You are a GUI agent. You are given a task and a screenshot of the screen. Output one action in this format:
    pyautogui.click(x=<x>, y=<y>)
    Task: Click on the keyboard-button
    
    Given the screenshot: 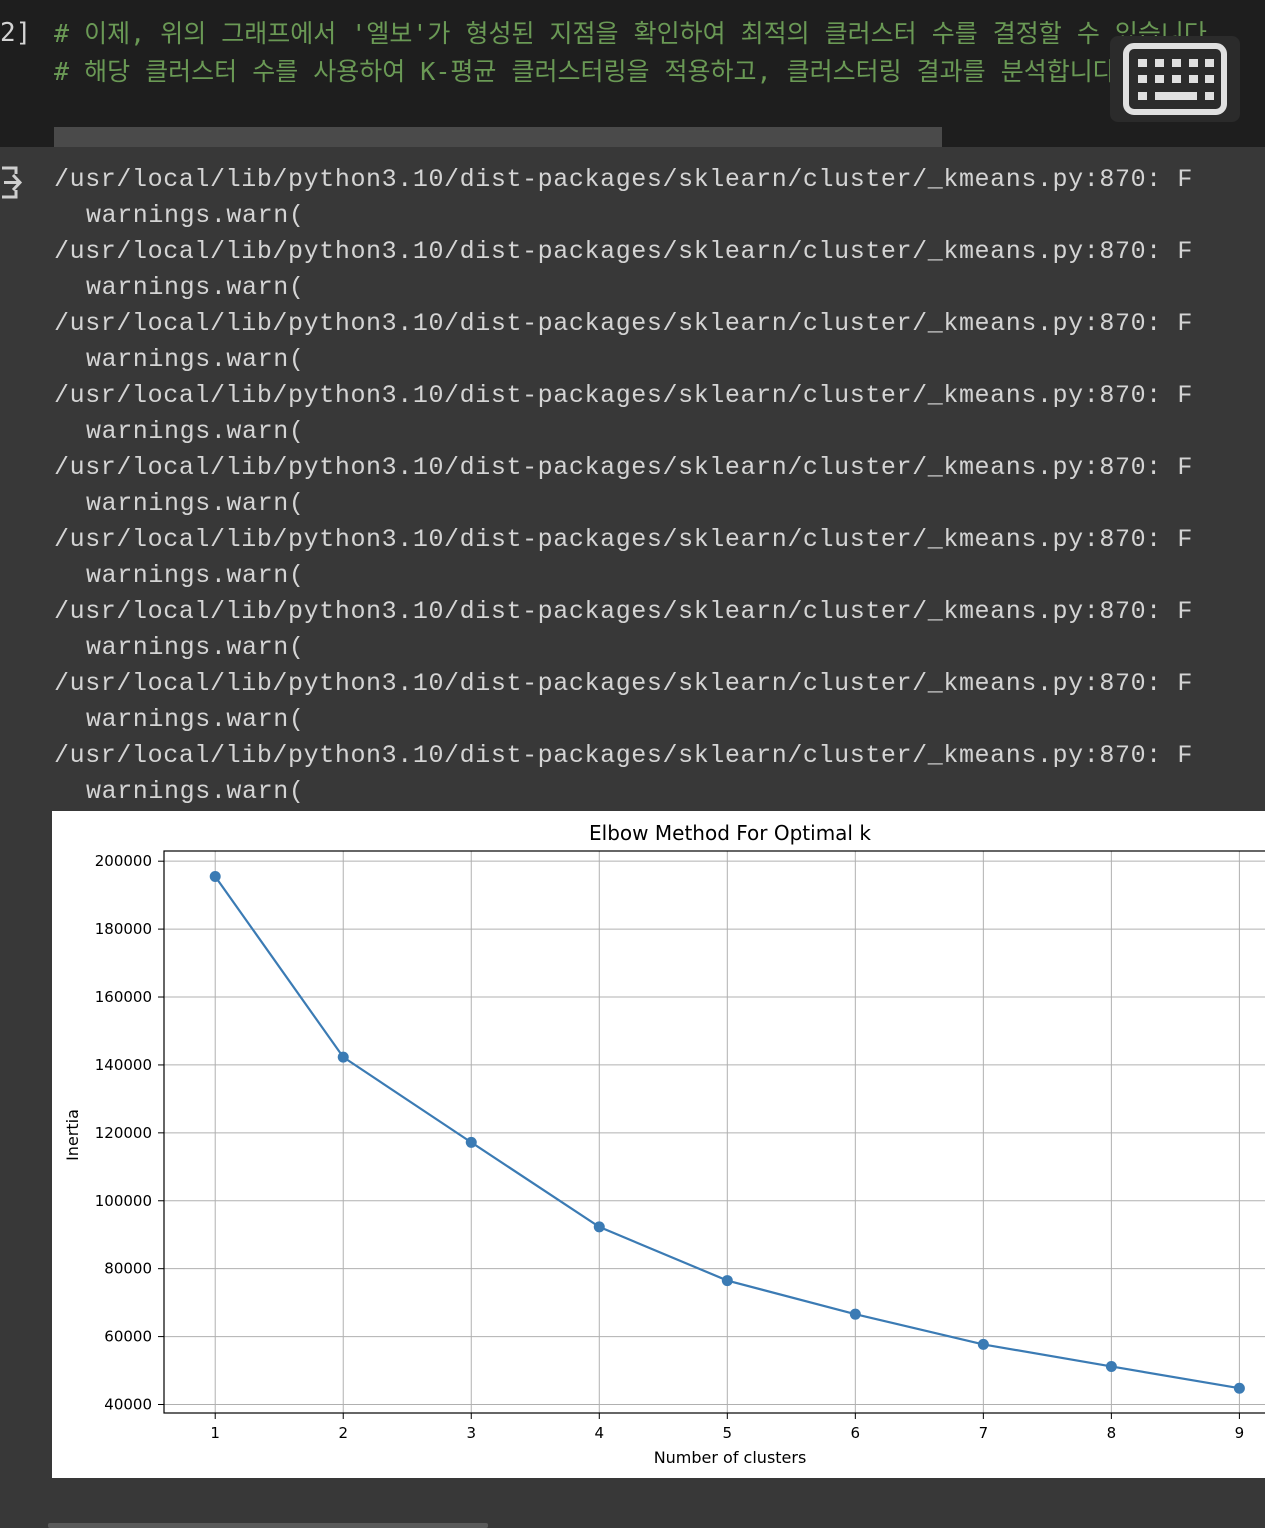 What is the action you would take?
    pyautogui.click(x=1175, y=79)
    